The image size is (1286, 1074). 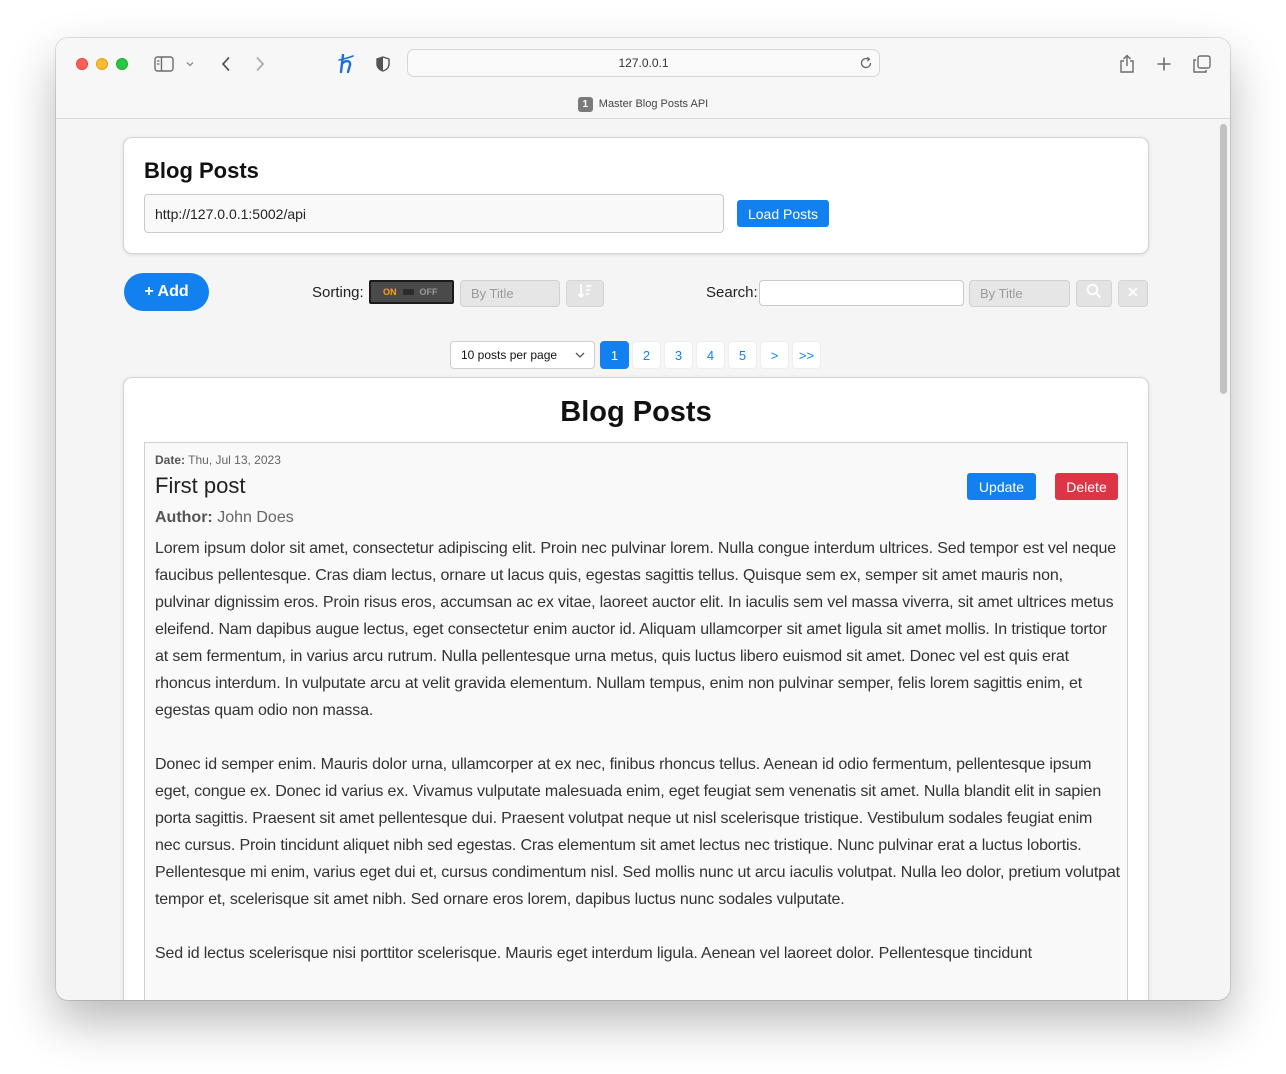 I want to click on reload-icon, so click(x=866, y=65).